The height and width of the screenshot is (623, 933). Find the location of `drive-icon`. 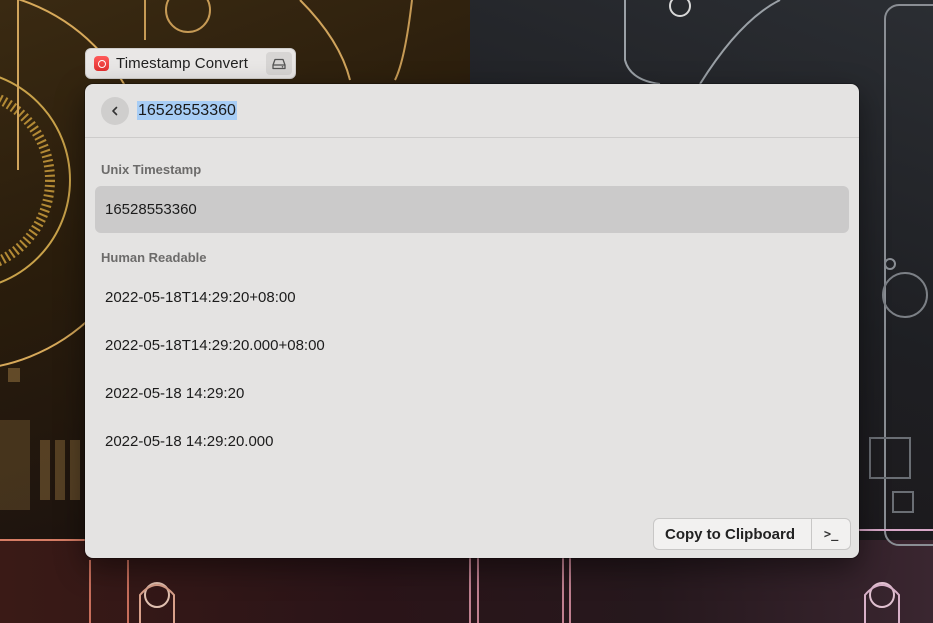

drive-icon is located at coordinates (279, 63).